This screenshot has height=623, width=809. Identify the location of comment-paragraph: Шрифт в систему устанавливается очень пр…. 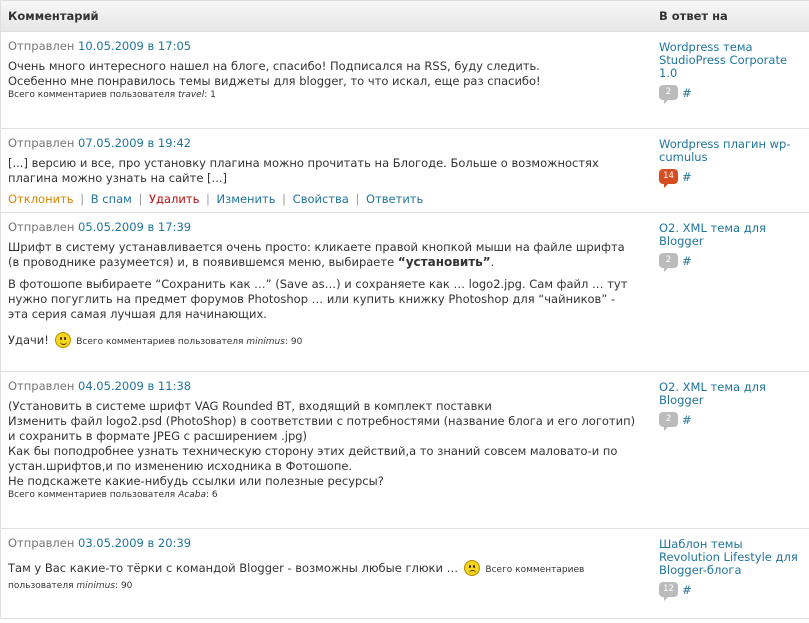
(323, 255).